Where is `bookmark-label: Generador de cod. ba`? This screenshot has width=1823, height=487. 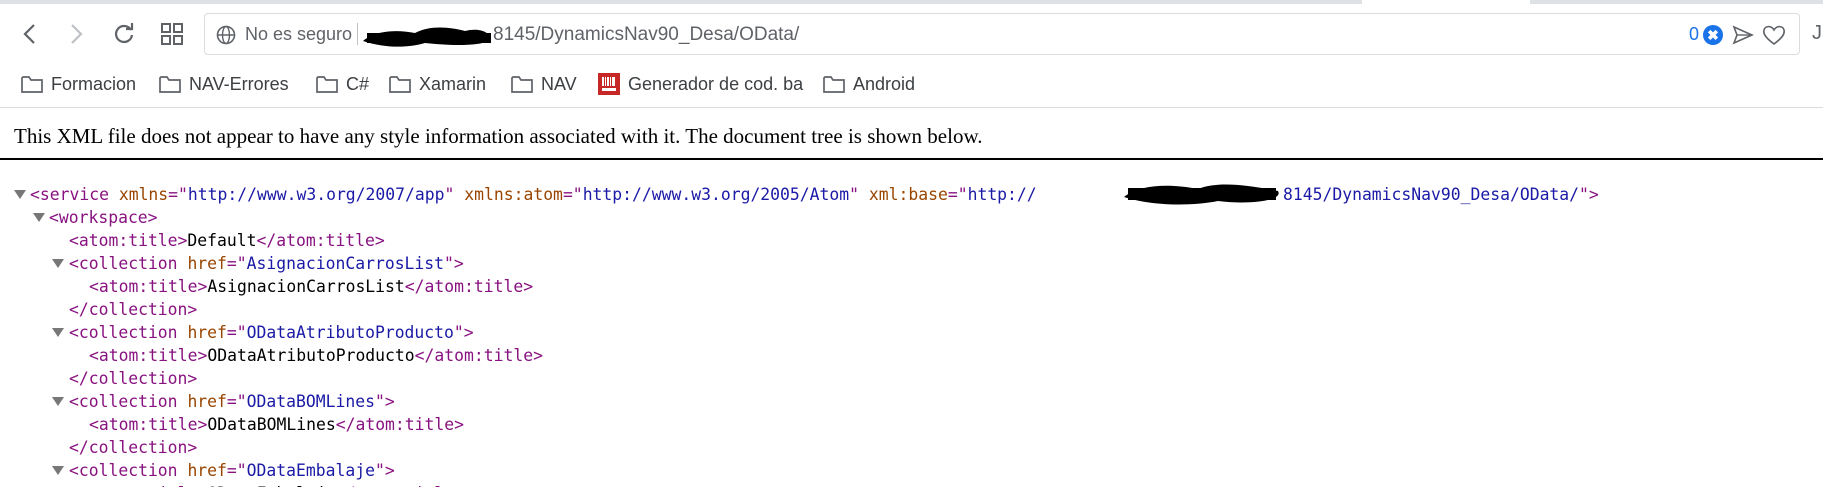
bookmark-label: Generador de cod. ba is located at coordinates (716, 83).